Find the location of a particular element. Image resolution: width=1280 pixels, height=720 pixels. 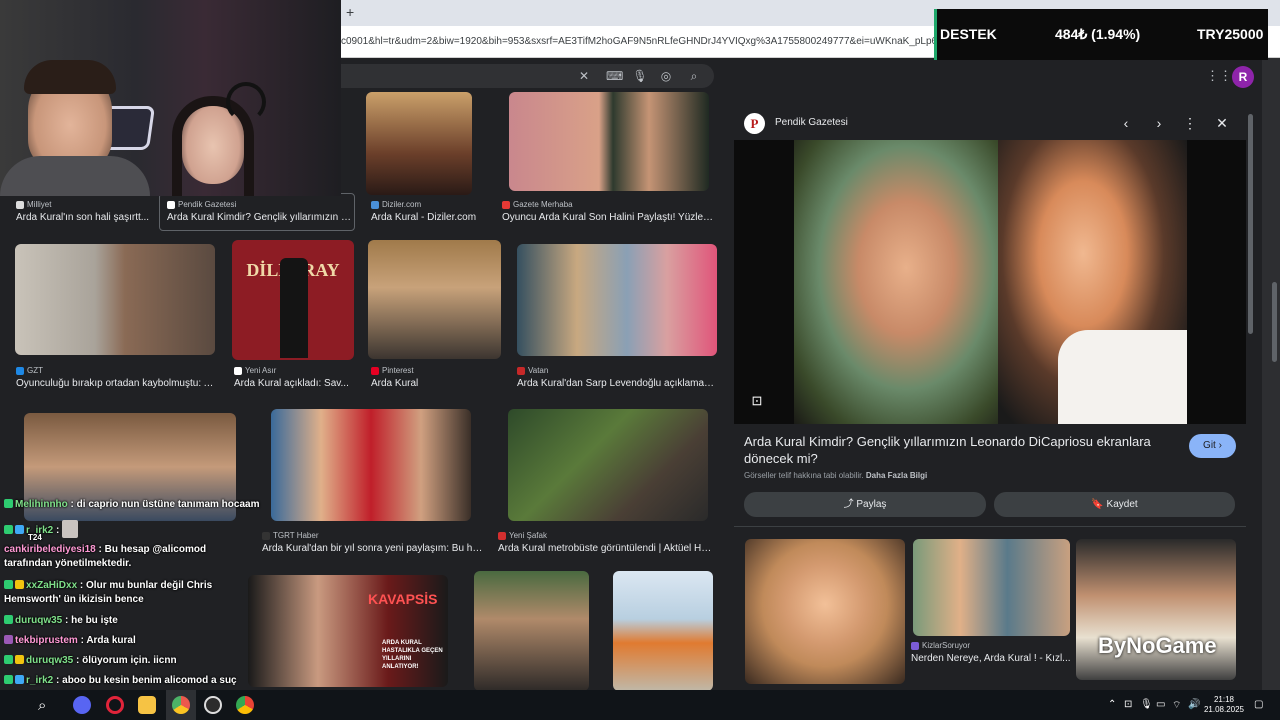

related-source: KizlarSoruyor is located at coordinates (940, 645).